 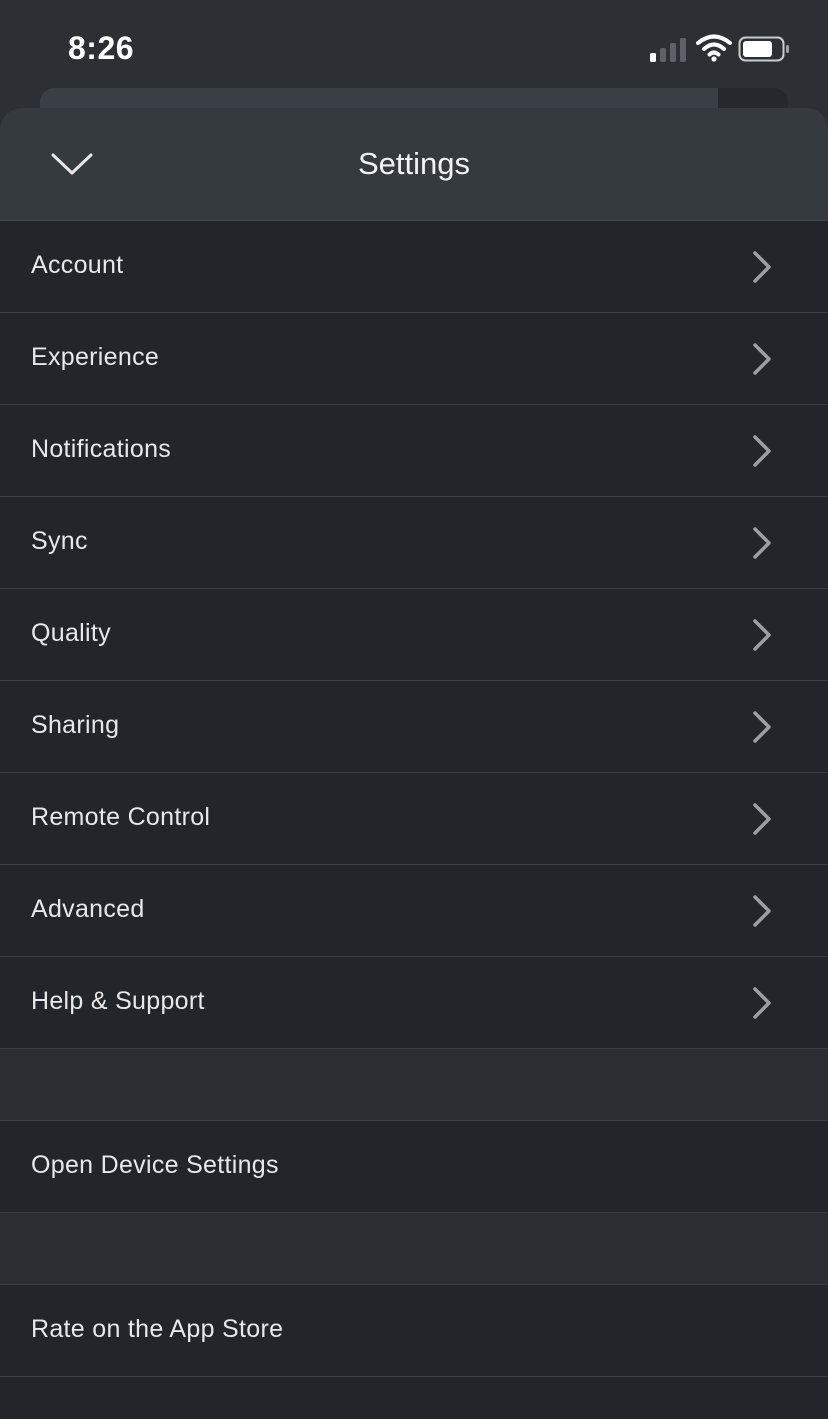 What do you see at coordinates (414, 48) in the screenshot?
I see `status-bar: 8:26` at bounding box center [414, 48].